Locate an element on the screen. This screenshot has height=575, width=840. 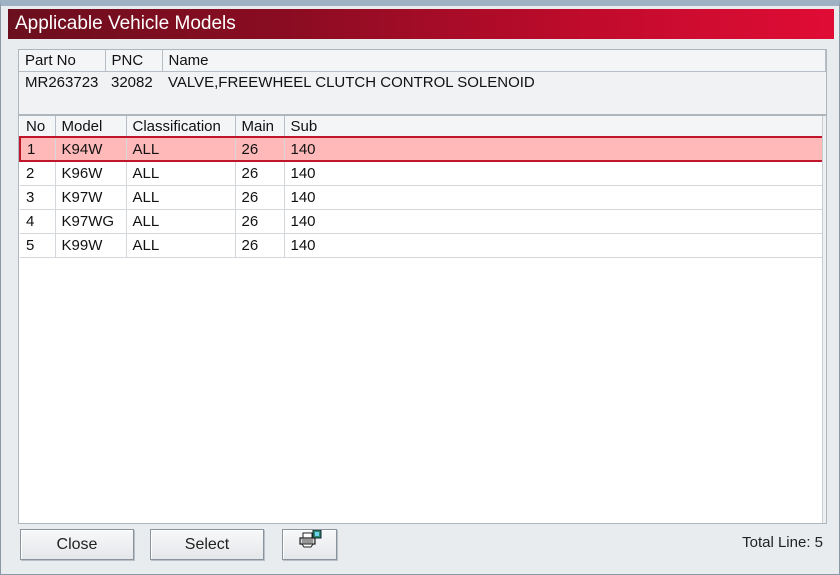
pnc-header: PNC is located at coordinates (134, 61).